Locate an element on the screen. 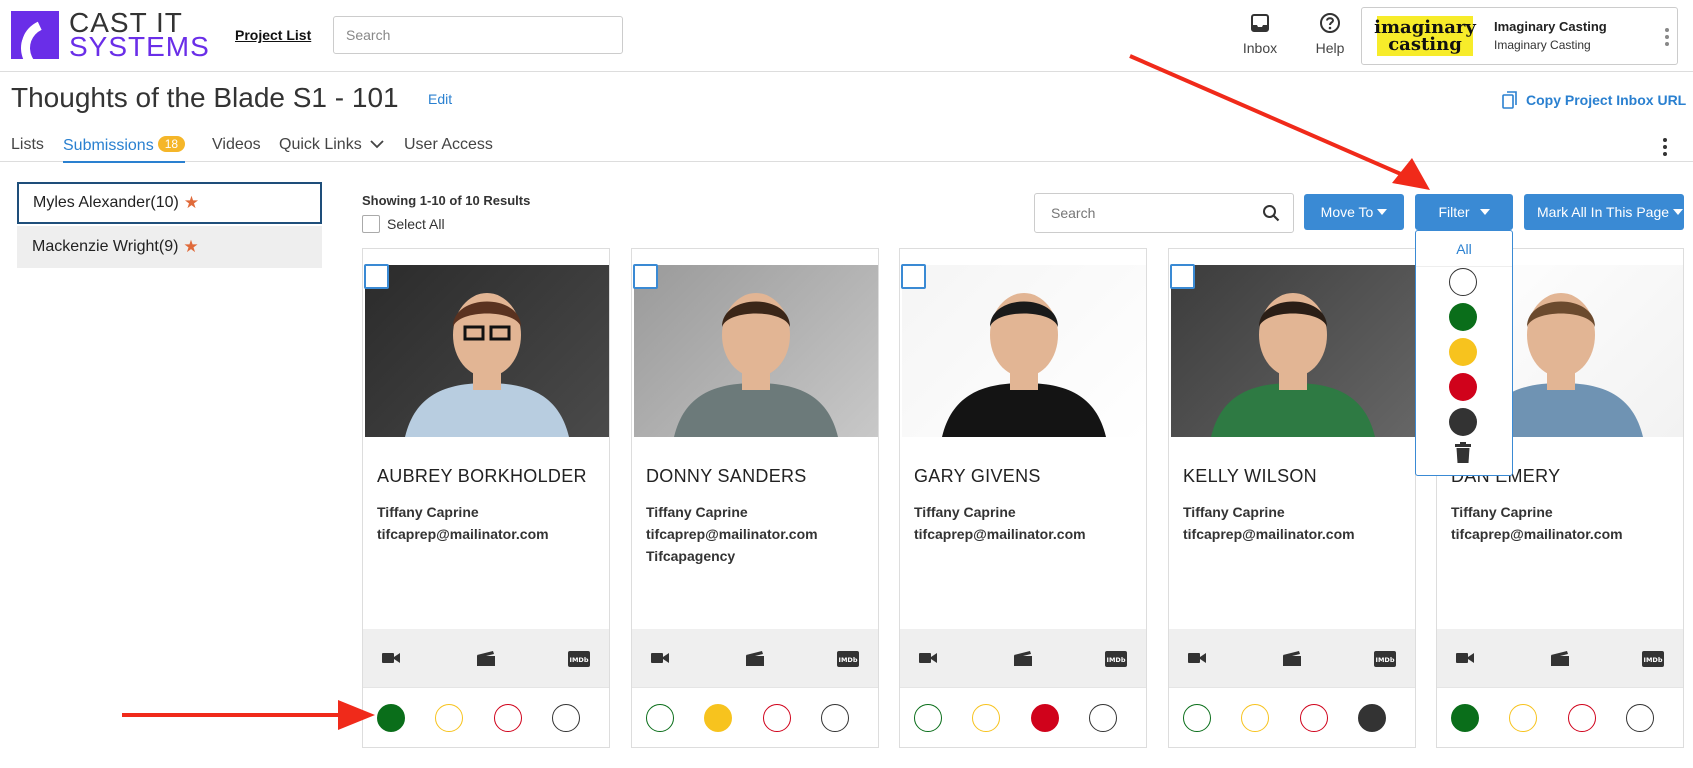 The image size is (1693, 768). copy-url-label: Copy Project Inbox URL is located at coordinates (1606, 100).